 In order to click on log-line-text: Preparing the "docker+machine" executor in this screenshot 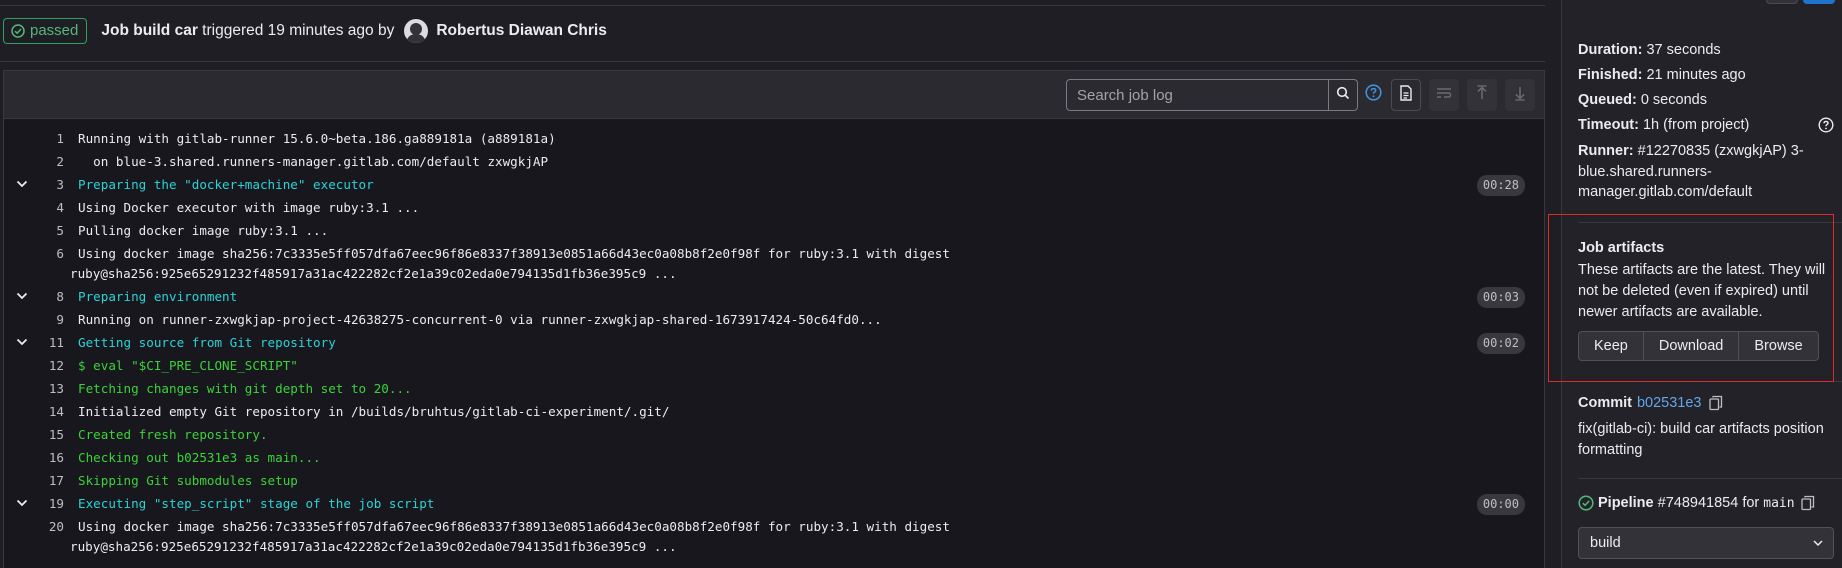, I will do `click(226, 184)`.